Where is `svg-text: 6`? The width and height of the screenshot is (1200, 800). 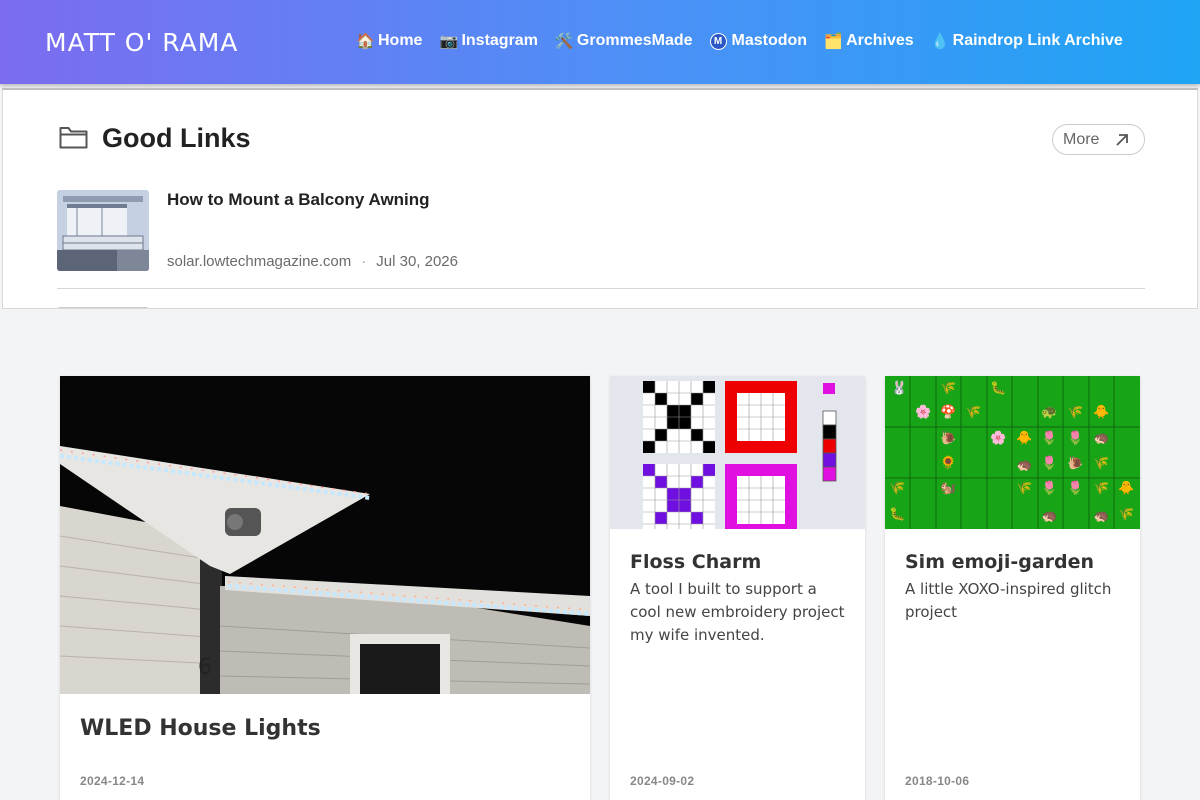 svg-text: 6 is located at coordinates (205, 667).